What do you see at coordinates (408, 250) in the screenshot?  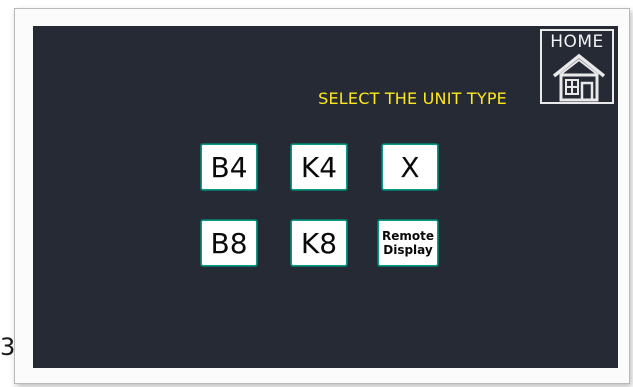 I see `unit-button-label-line2: Display` at bounding box center [408, 250].